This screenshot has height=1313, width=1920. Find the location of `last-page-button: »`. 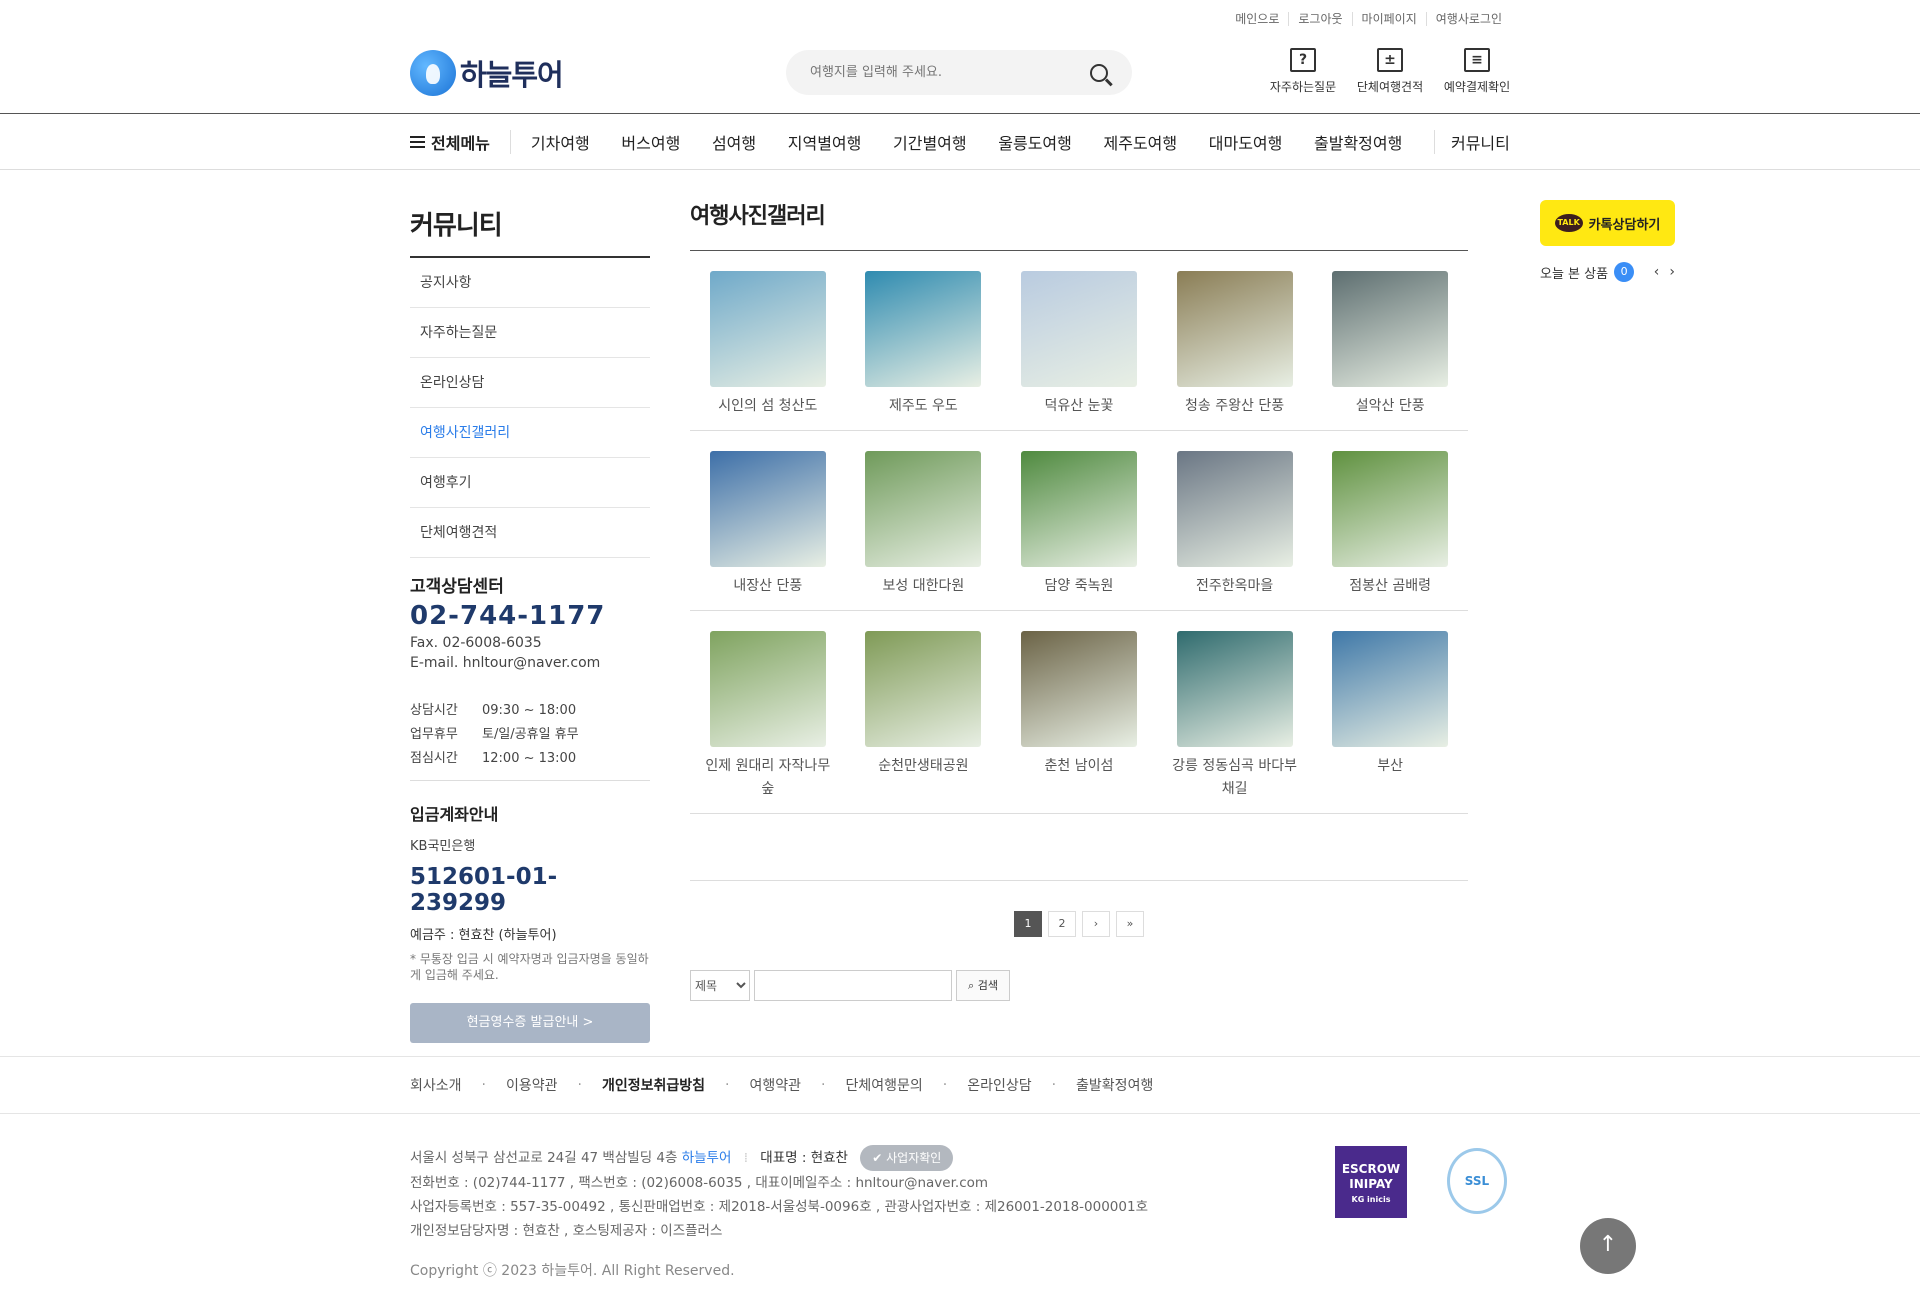

last-page-button: » is located at coordinates (1130, 924).